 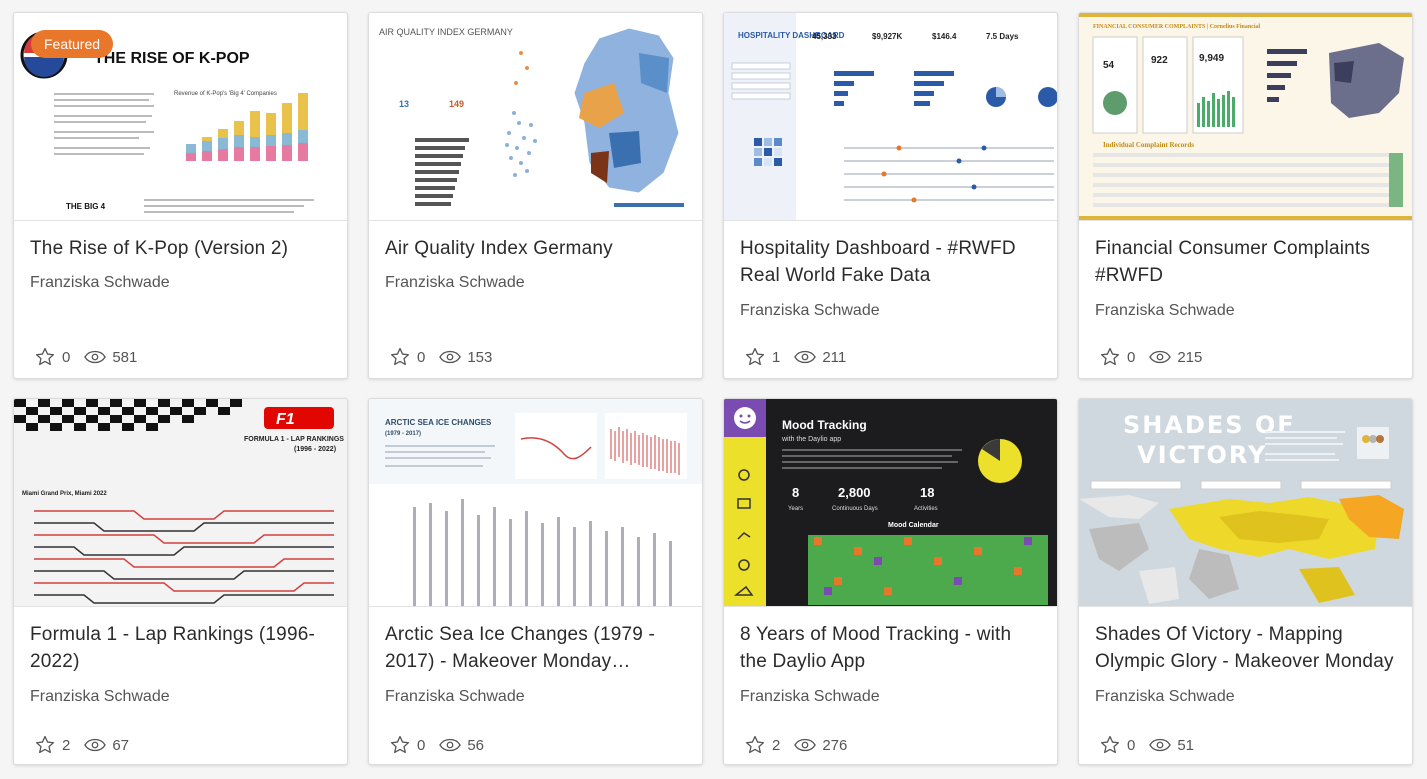 I want to click on views-count: 153, so click(x=480, y=357).